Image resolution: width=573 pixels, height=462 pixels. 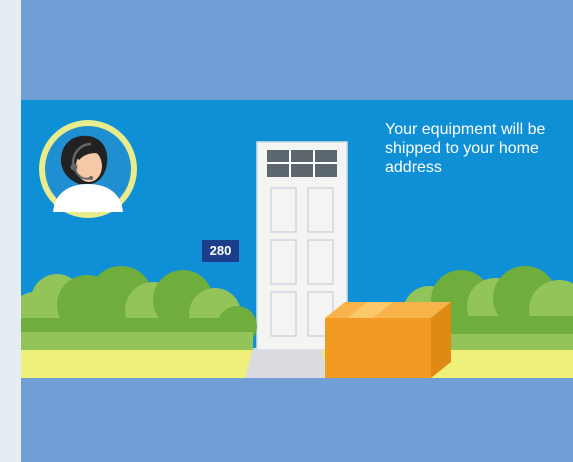 What do you see at coordinates (287, 363) in the screenshot?
I see `front-step` at bounding box center [287, 363].